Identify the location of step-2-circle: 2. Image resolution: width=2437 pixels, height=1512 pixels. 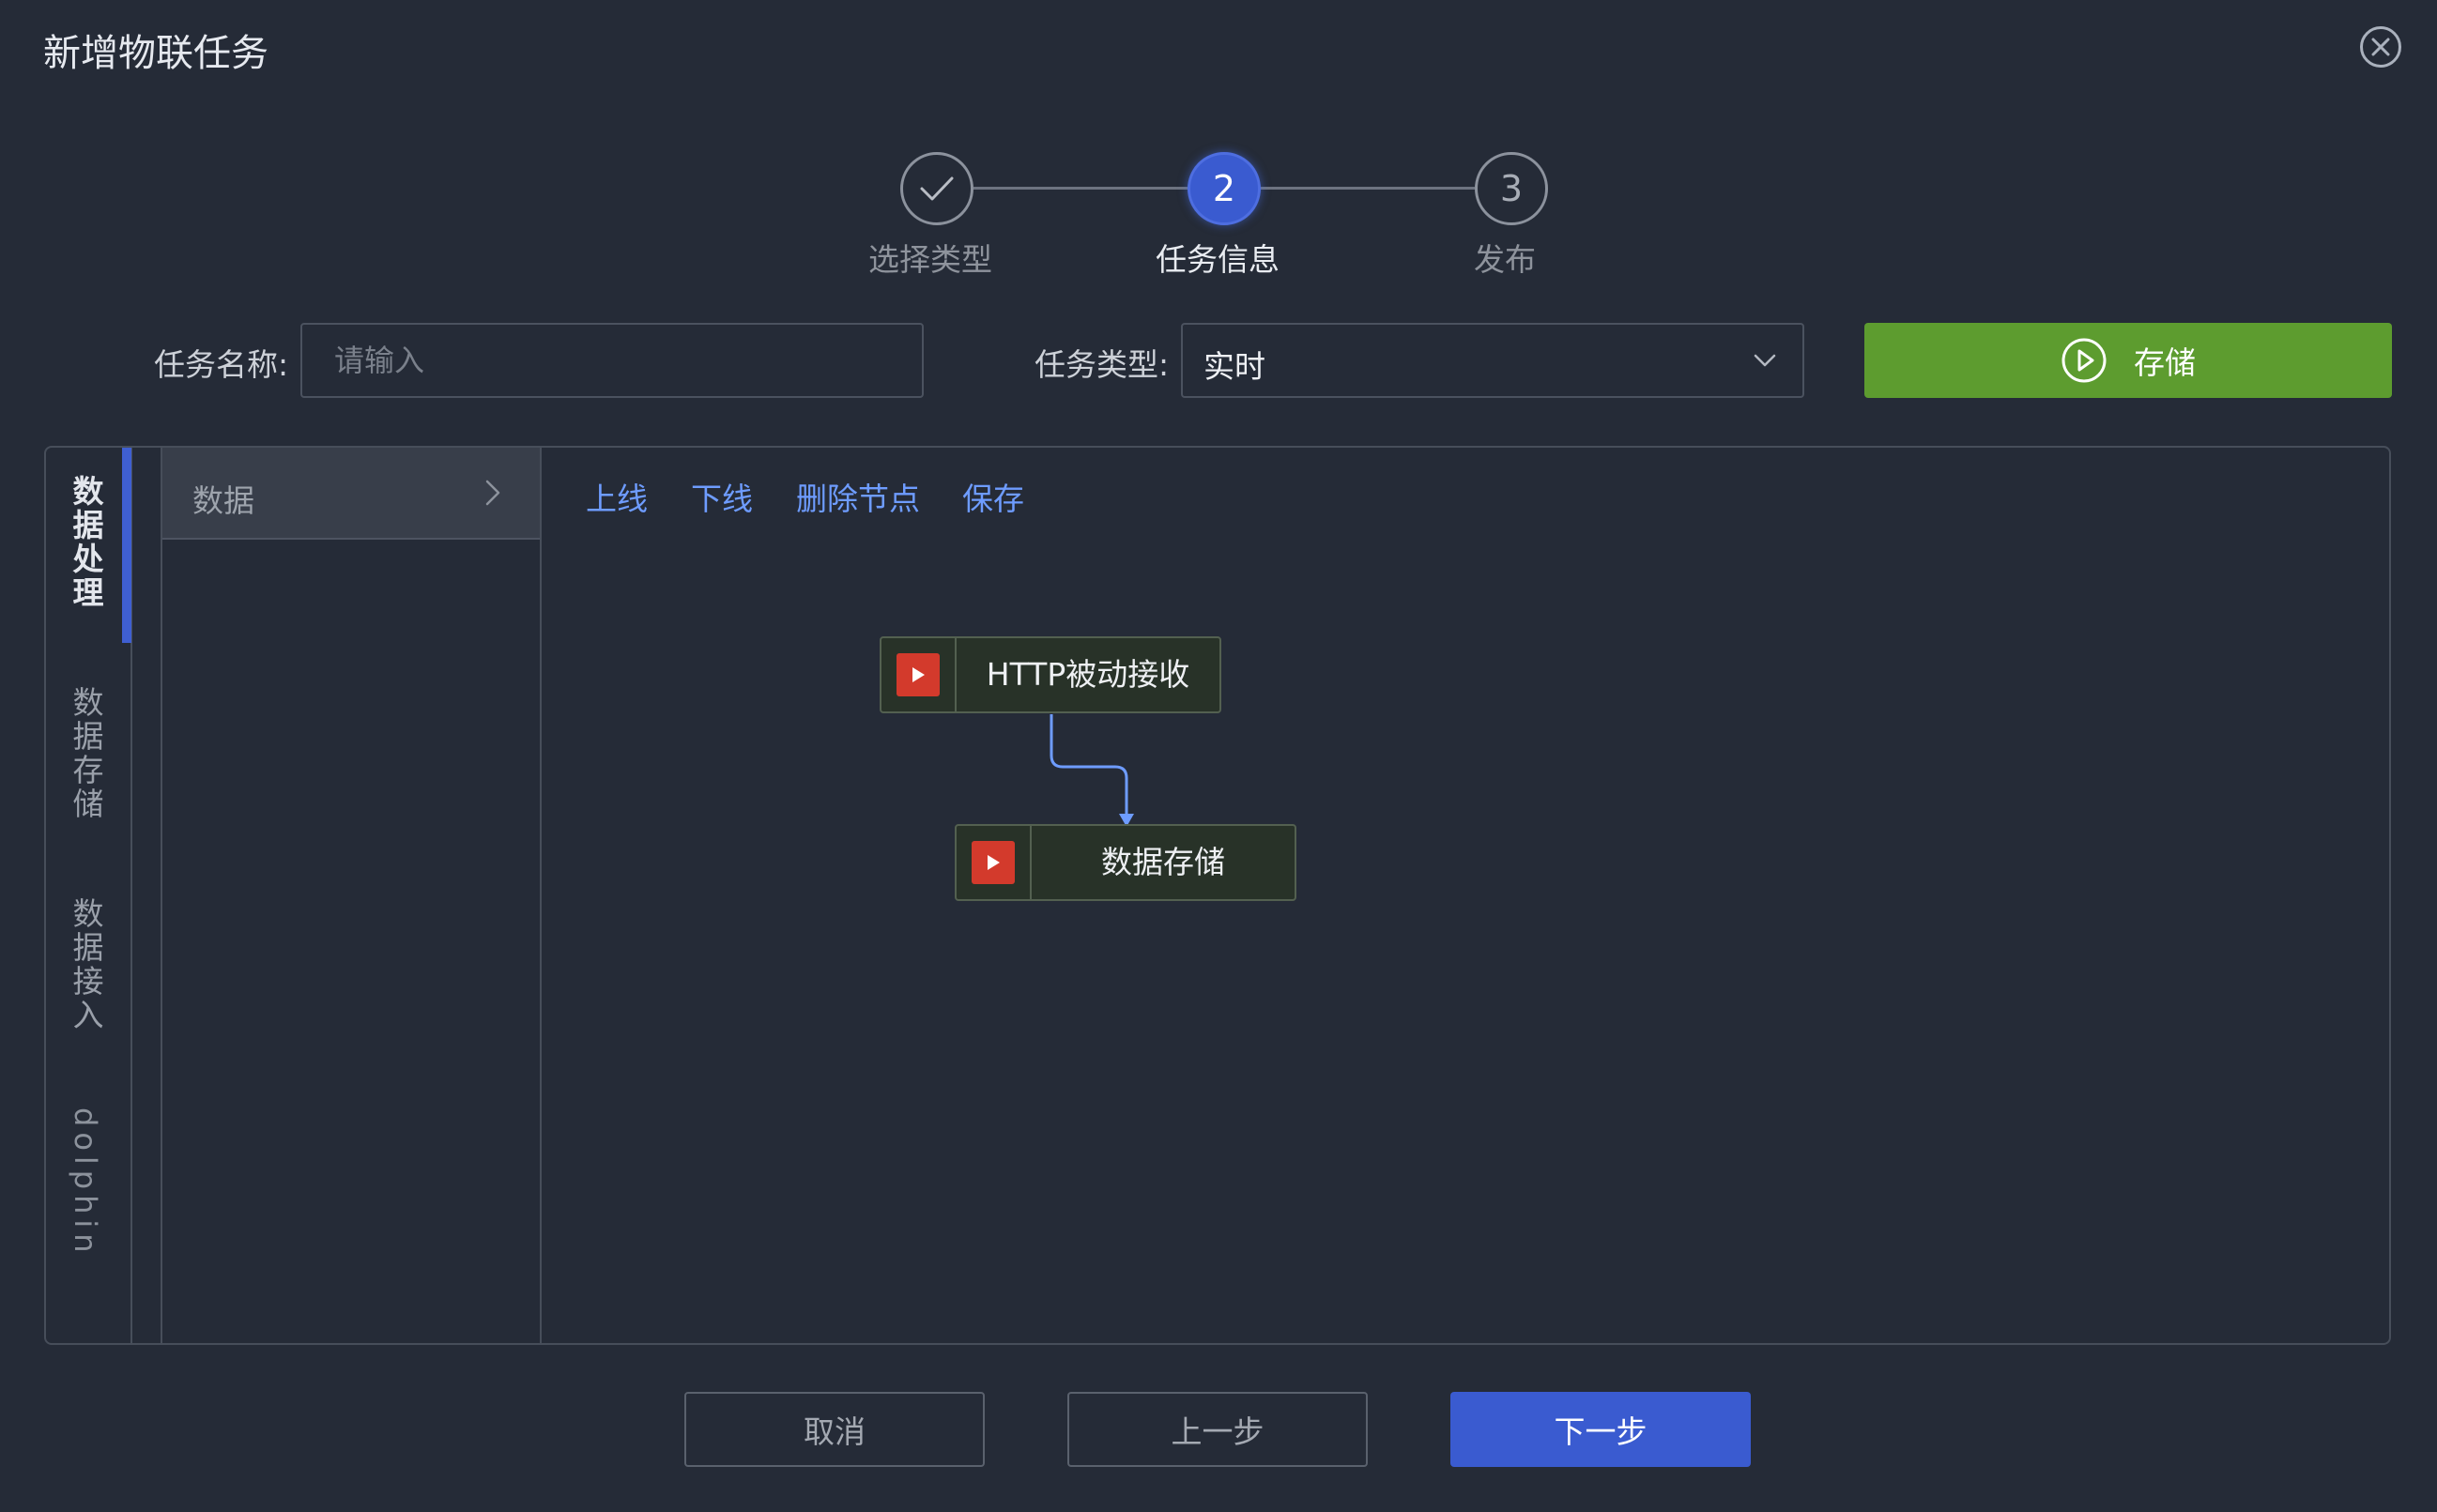
(1224, 188).